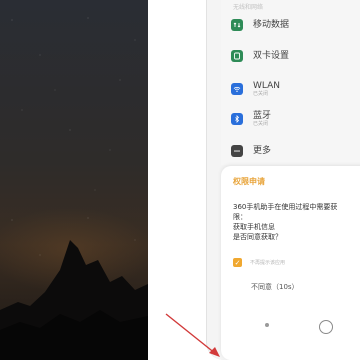  I want to click on setting-item-wlan: WLAN 已关闭, so click(295, 89).